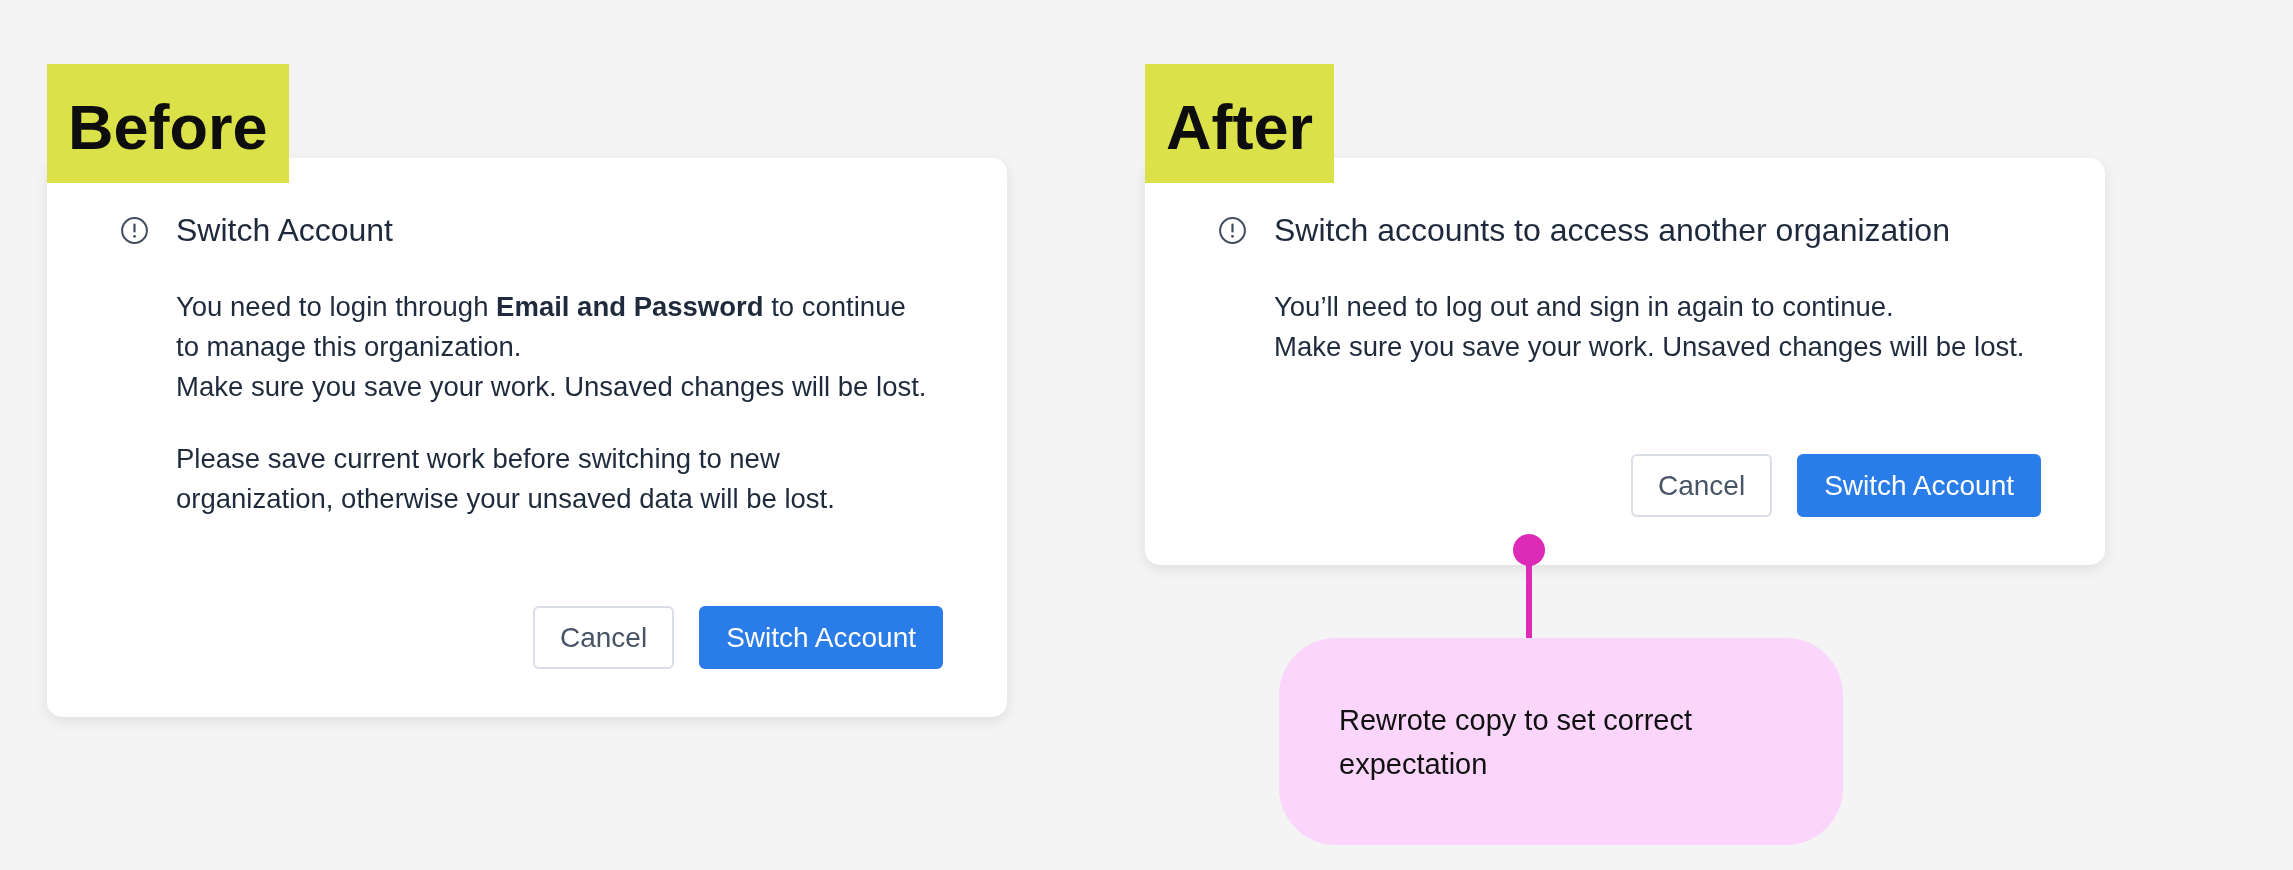 The width and height of the screenshot is (2293, 870). What do you see at coordinates (1516, 742) in the screenshot?
I see `annotation-text: Rewrote copy to set correct expectation` at bounding box center [1516, 742].